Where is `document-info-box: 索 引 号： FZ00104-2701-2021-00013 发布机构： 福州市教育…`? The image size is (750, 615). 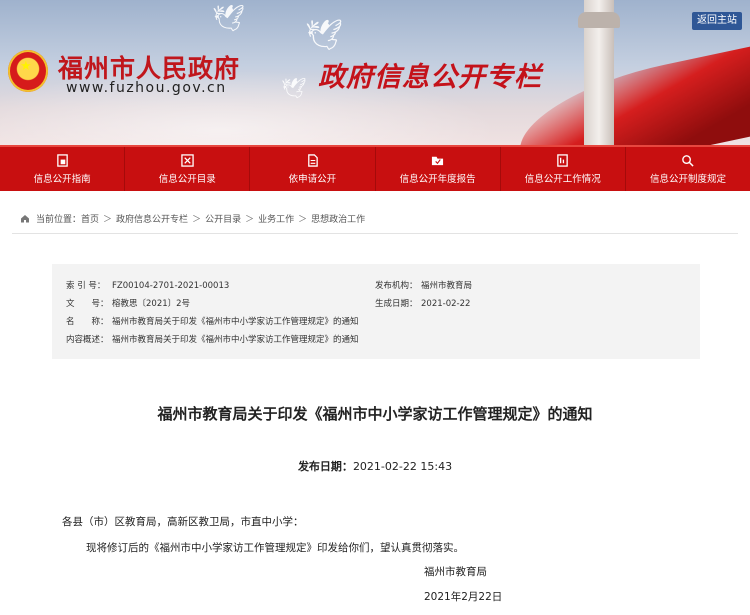
document-info-box: 索 引 号： FZ00104-2701-2021-00013 发布机构： 福州市教育… is located at coordinates (376, 311).